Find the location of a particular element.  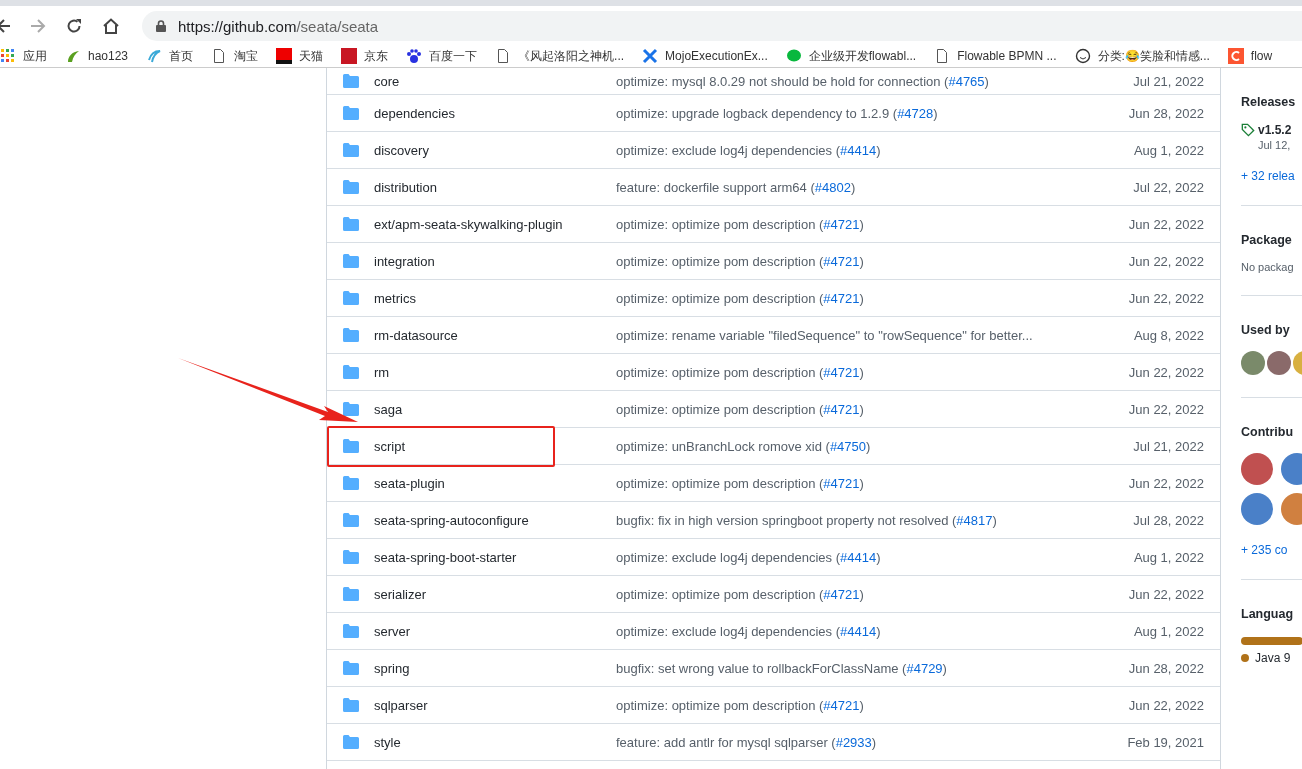

folder-name: metrics is located at coordinates (495, 298).